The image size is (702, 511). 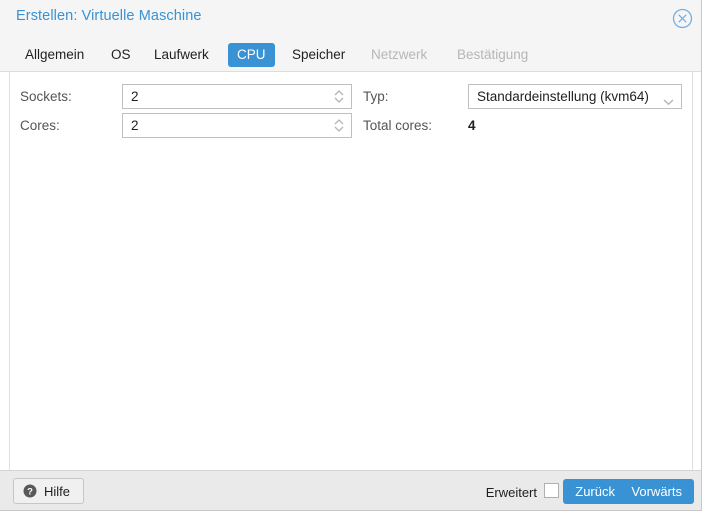 I want to click on total-cores-value: 4, so click(x=472, y=125).